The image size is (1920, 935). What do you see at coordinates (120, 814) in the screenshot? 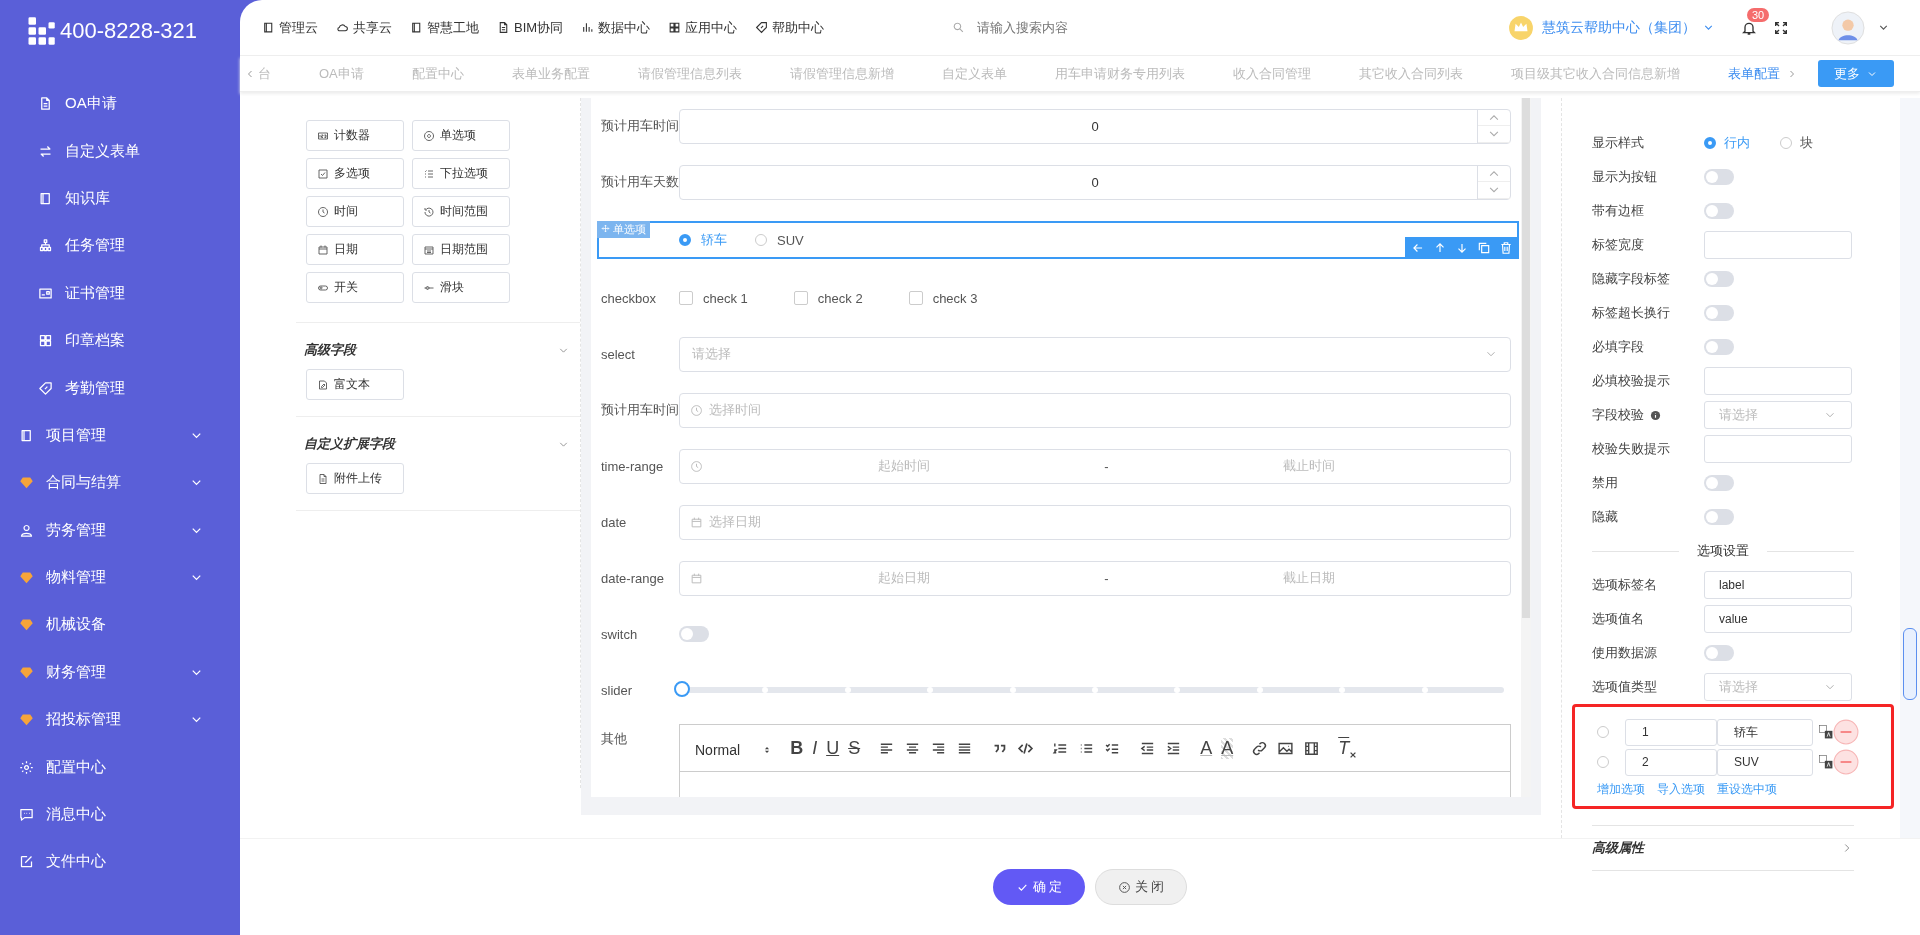
I see `sidebar-item: 消息中心` at bounding box center [120, 814].